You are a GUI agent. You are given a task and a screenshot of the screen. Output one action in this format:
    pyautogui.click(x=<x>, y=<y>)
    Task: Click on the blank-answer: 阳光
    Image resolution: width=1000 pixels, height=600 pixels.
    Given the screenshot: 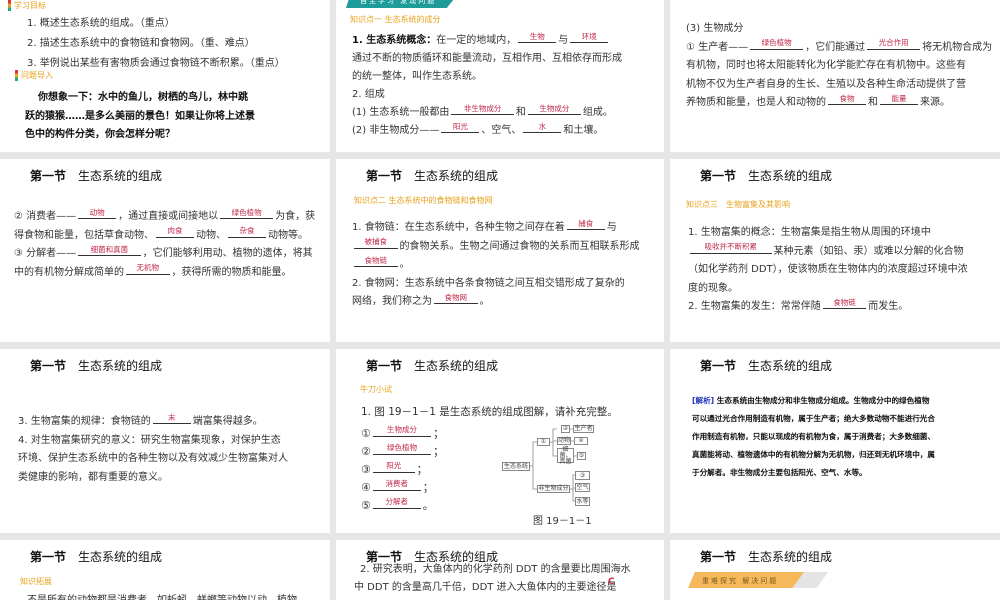 What is the action you would take?
    pyautogui.click(x=460, y=126)
    